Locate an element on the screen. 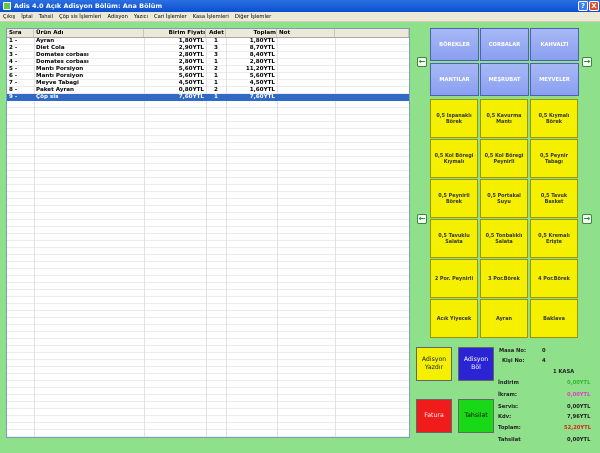 The height and width of the screenshot is (453, 600). menu-diger: Diğer İşlemler is located at coordinates (253, 17).